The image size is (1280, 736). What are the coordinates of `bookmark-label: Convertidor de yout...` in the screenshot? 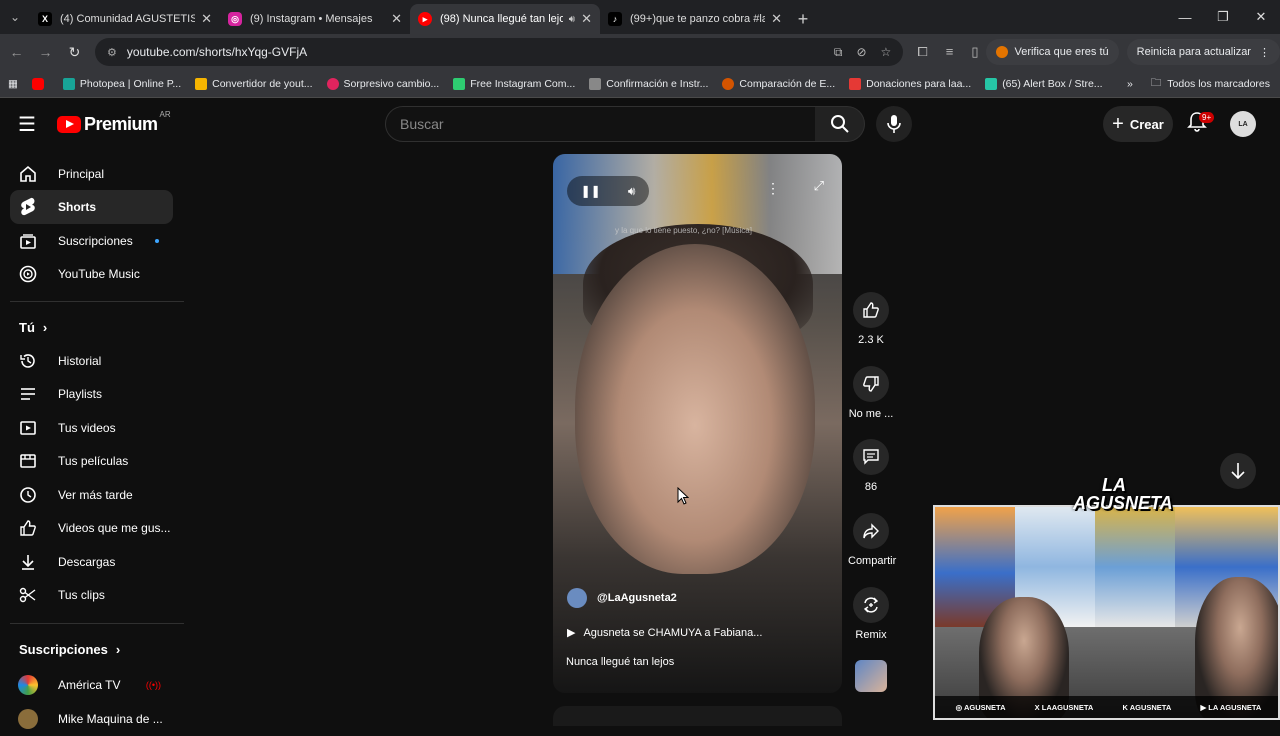 It's located at (262, 83).